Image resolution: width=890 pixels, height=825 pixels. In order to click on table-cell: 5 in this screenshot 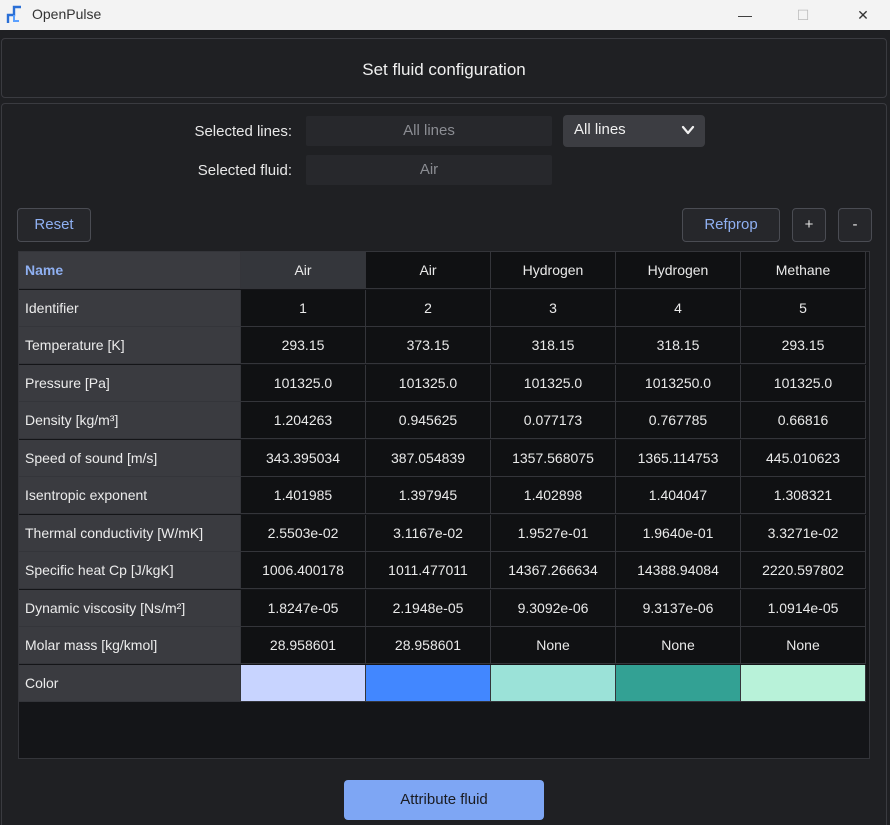, I will do `click(803, 308)`.